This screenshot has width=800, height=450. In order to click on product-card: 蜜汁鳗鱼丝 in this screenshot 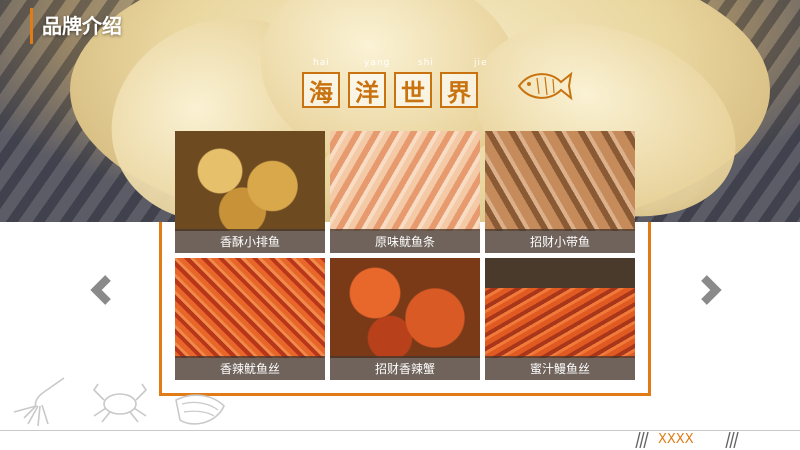, I will do `click(560, 319)`.